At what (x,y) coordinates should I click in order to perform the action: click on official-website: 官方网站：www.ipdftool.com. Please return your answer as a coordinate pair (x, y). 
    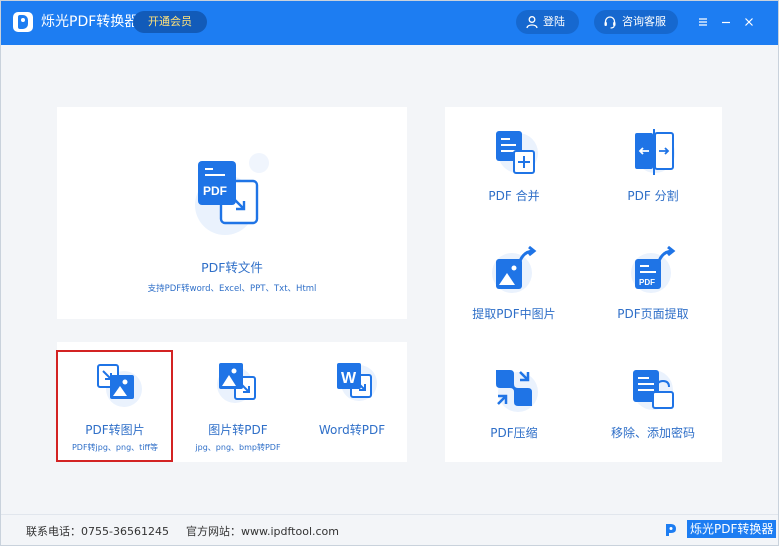
    Looking at the image, I should click on (262, 531).